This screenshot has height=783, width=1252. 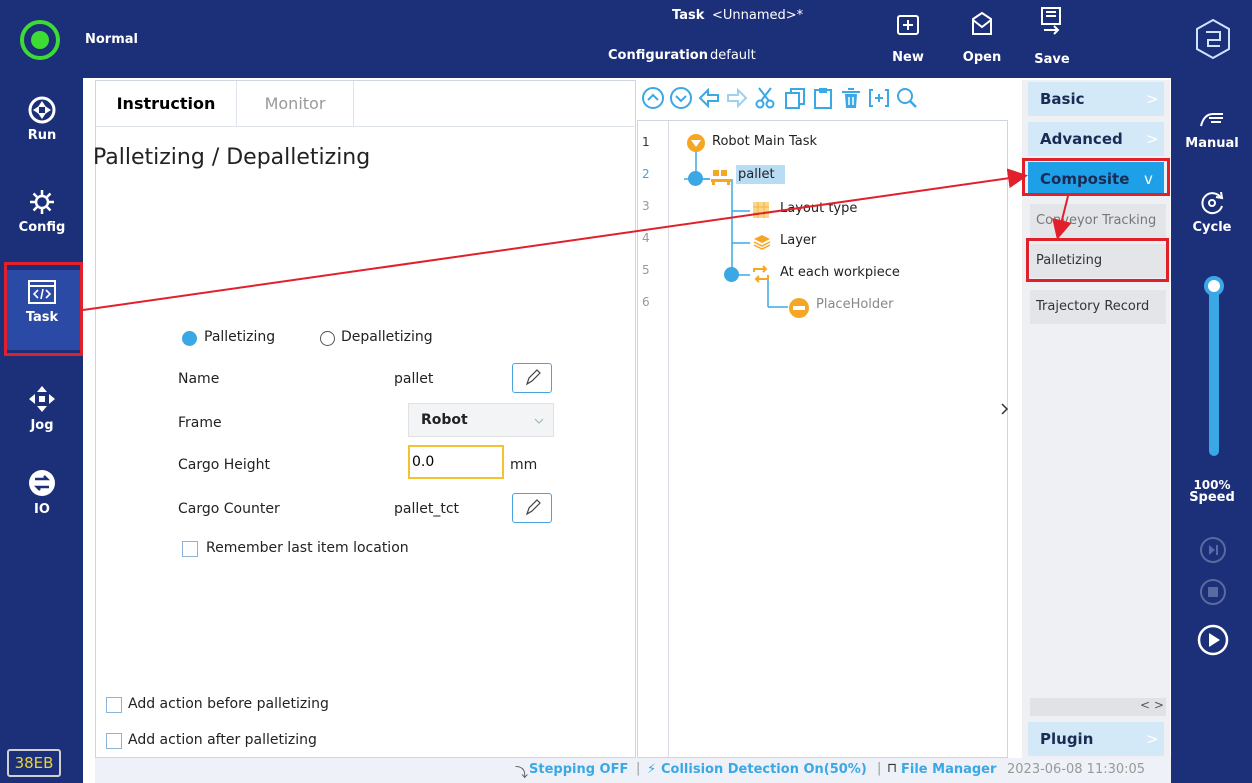 What do you see at coordinates (658, 55) in the screenshot?
I see `configuration-label: Configuration` at bounding box center [658, 55].